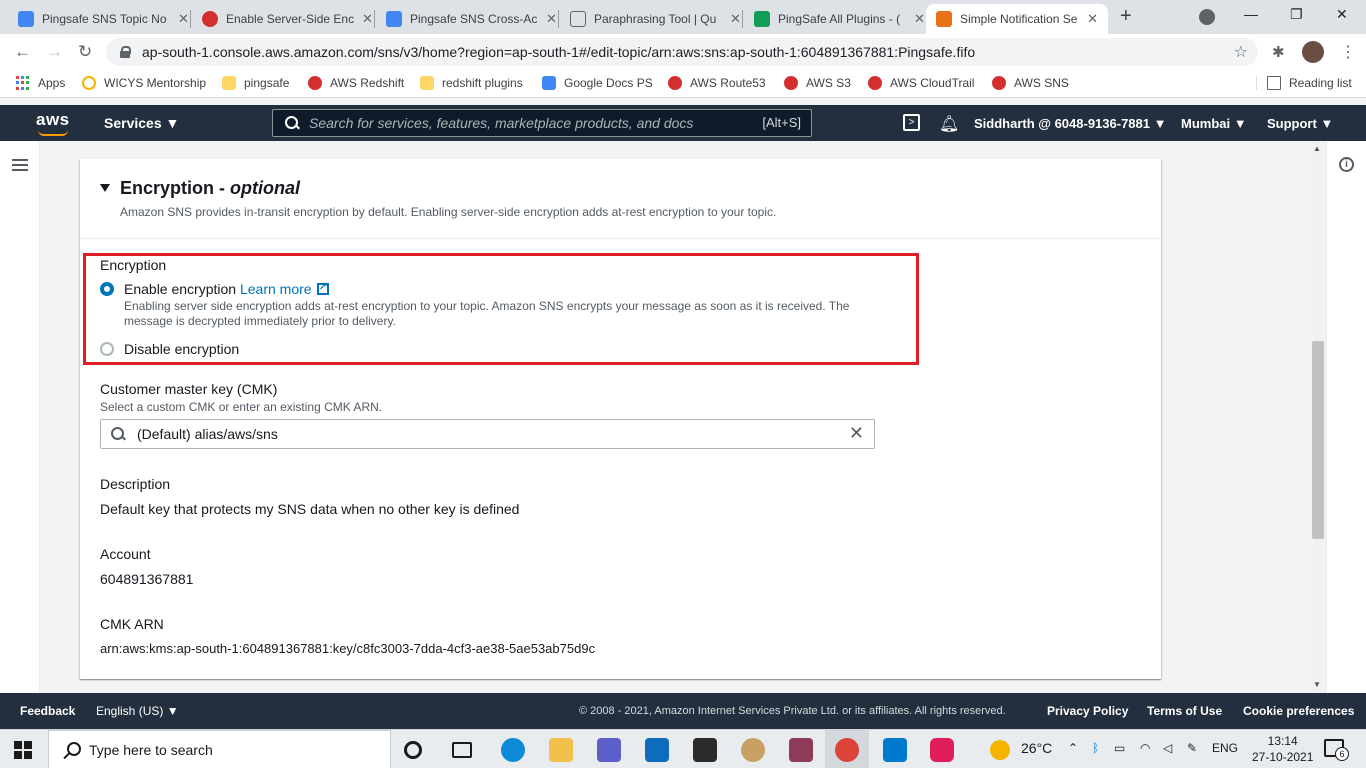  Describe the element at coordinates (1000, 750) in the screenshot. I see `weather-sun-icon` at that location.